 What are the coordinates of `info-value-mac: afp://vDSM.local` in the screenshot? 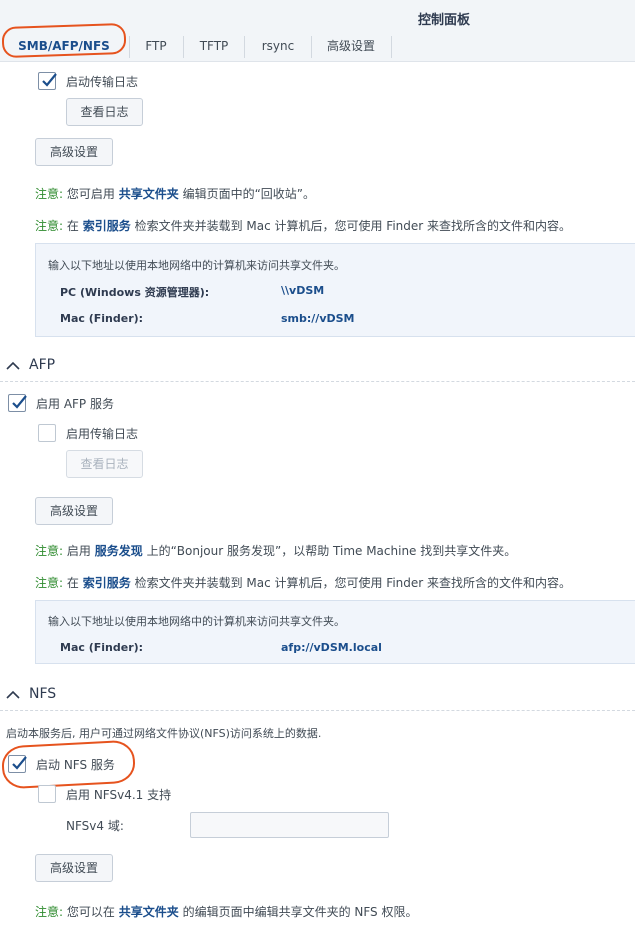 It's located at (331, 647).